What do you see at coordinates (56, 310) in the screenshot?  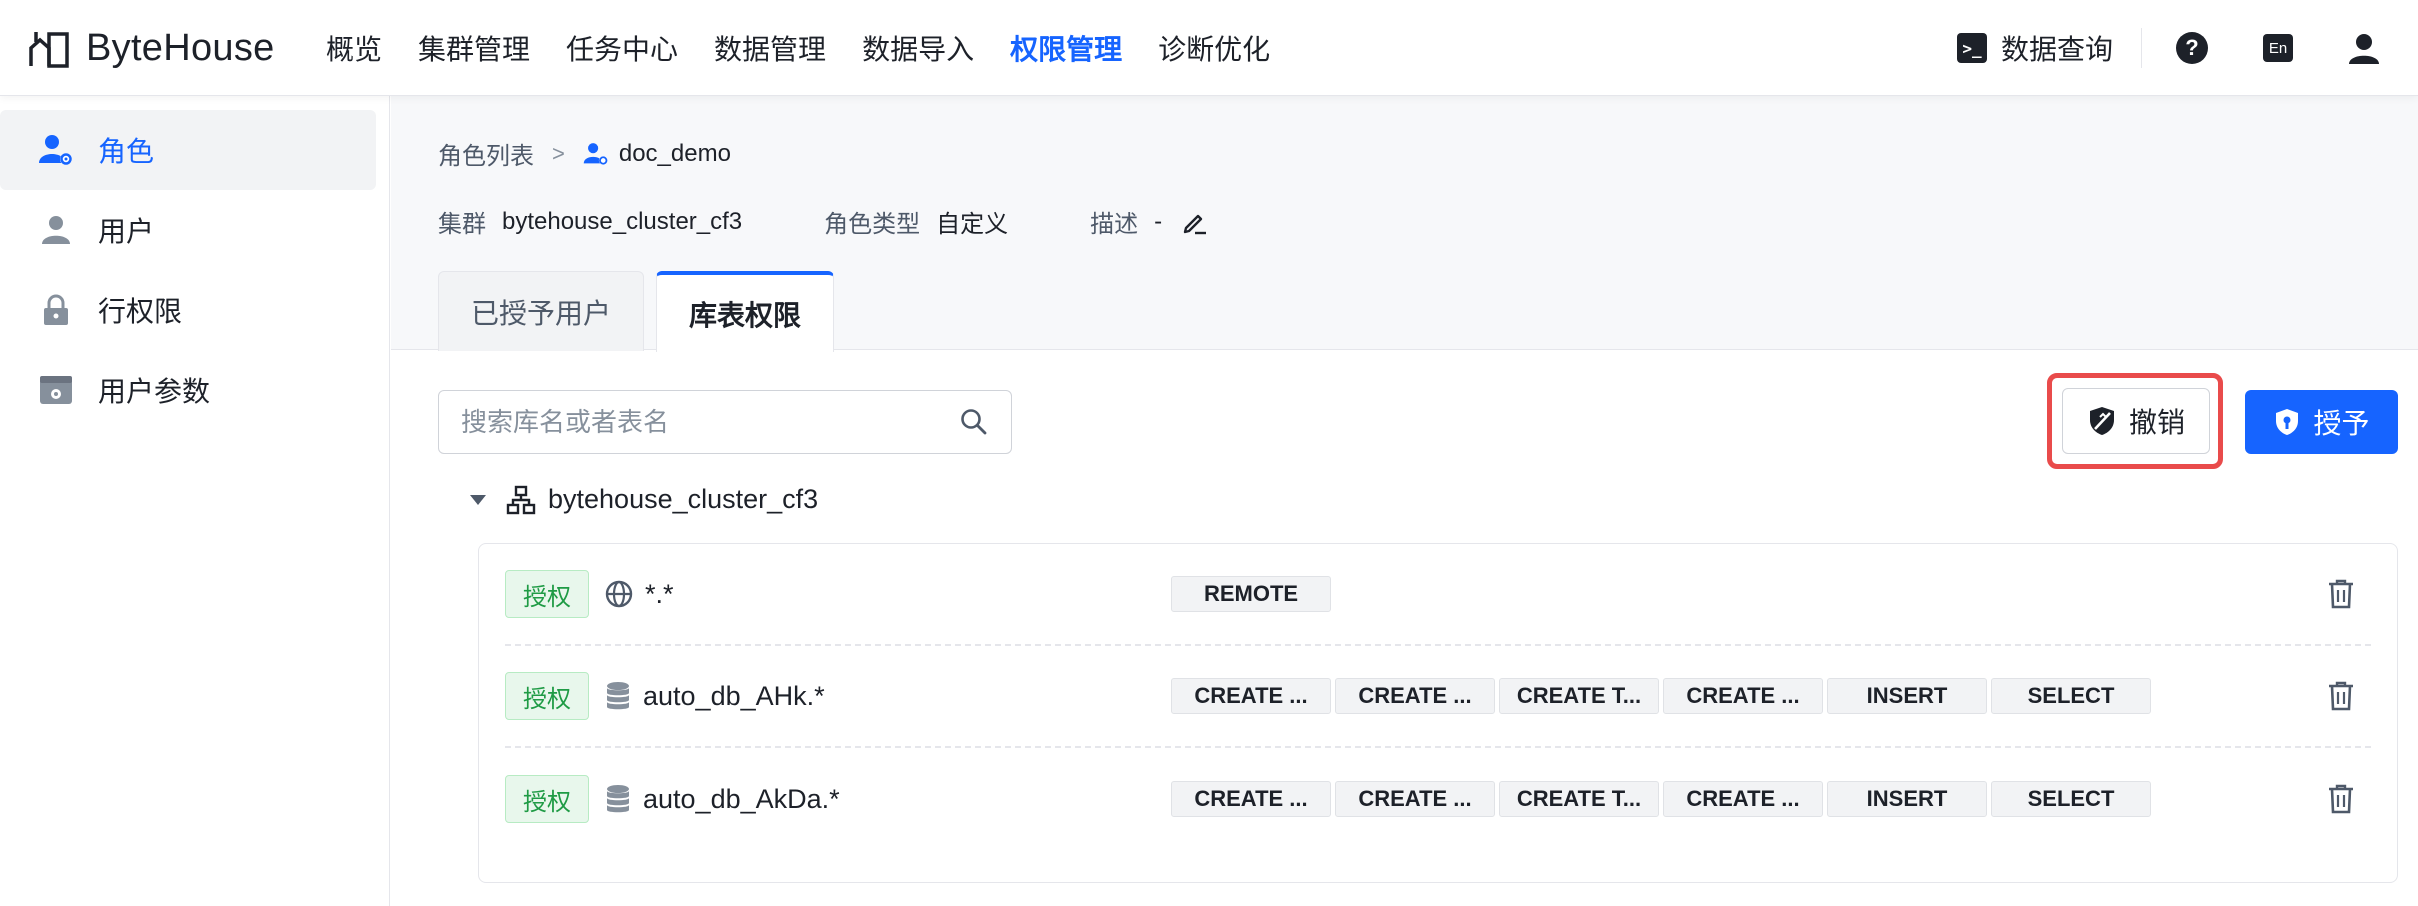 I see `lock-icon` at bounding box center [56, 310].